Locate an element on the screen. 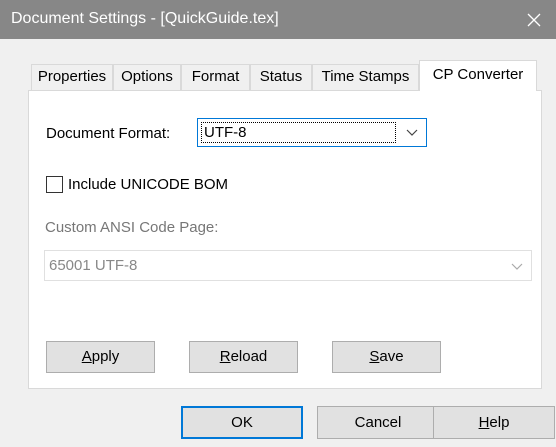 This screenshot has height=447, width=556. reload-button: Reload is located at coordinates (243, 357).